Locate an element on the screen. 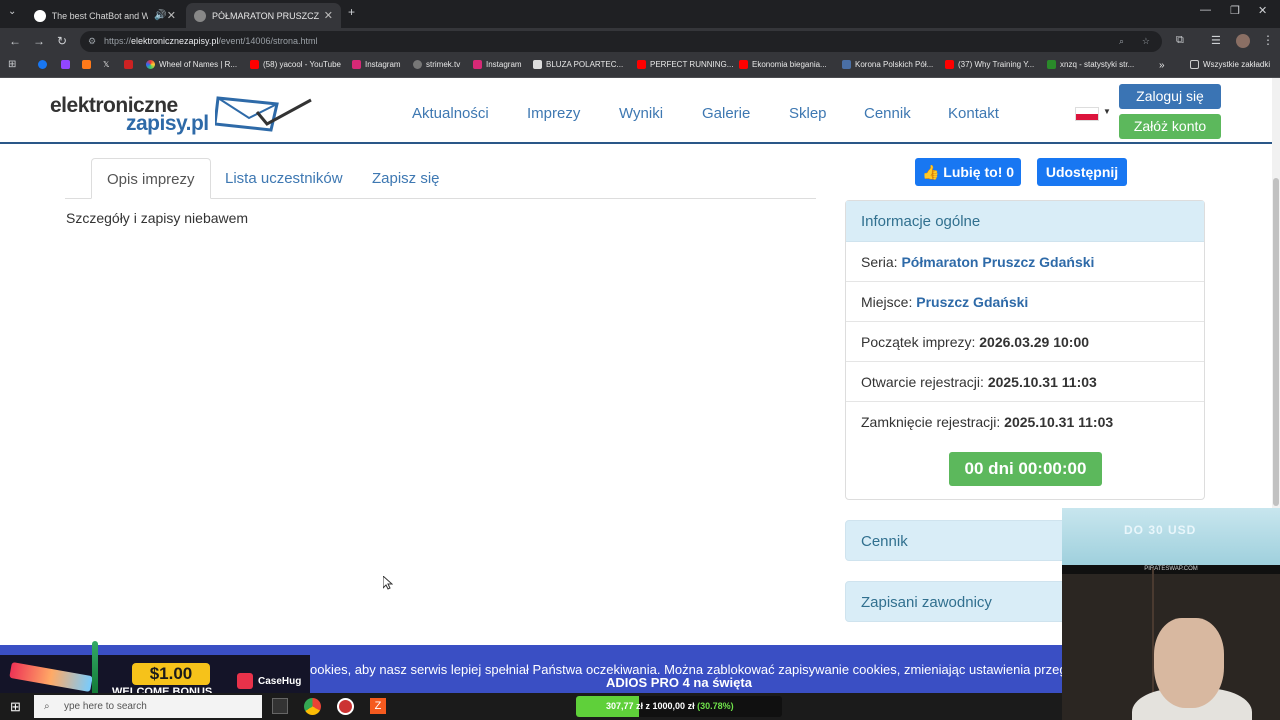 This screenshot has height=720, width=1280. nav-sklep: Sklep is located at coordinates (808, 113).